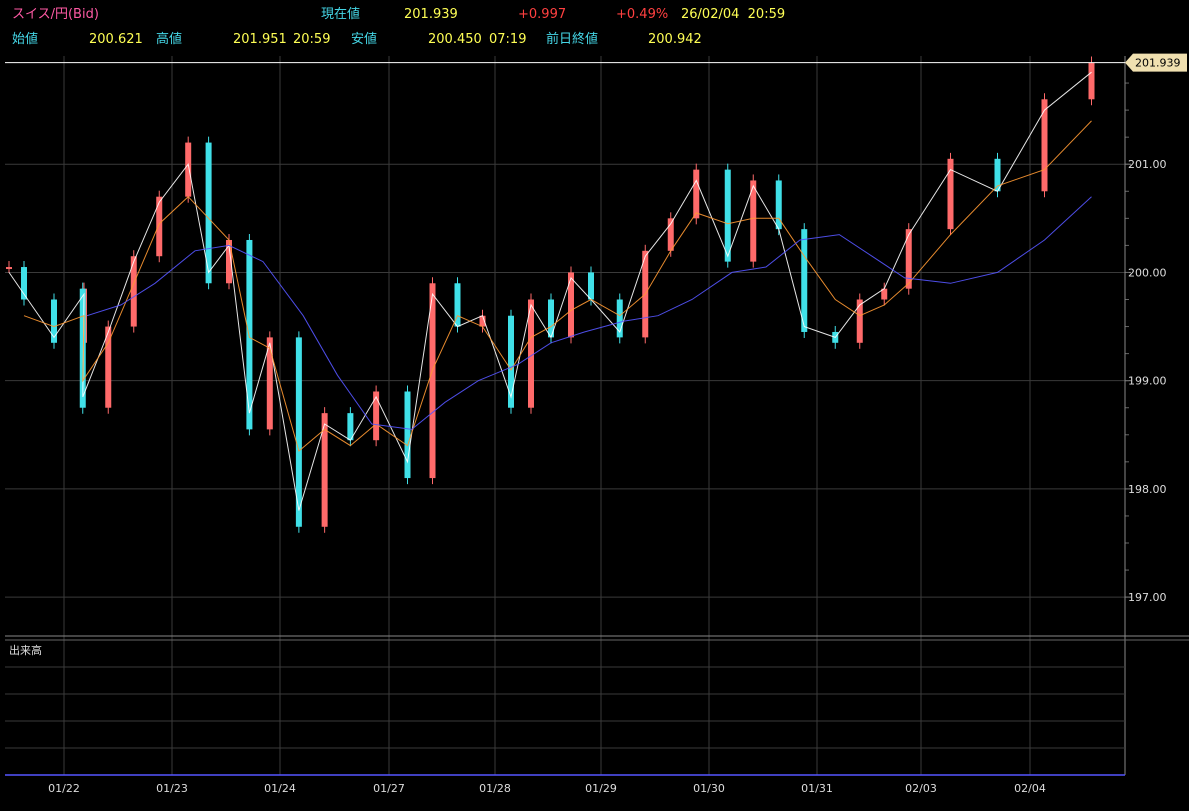  I want to click on x-tick-label: 01/29, so click(601, 788).